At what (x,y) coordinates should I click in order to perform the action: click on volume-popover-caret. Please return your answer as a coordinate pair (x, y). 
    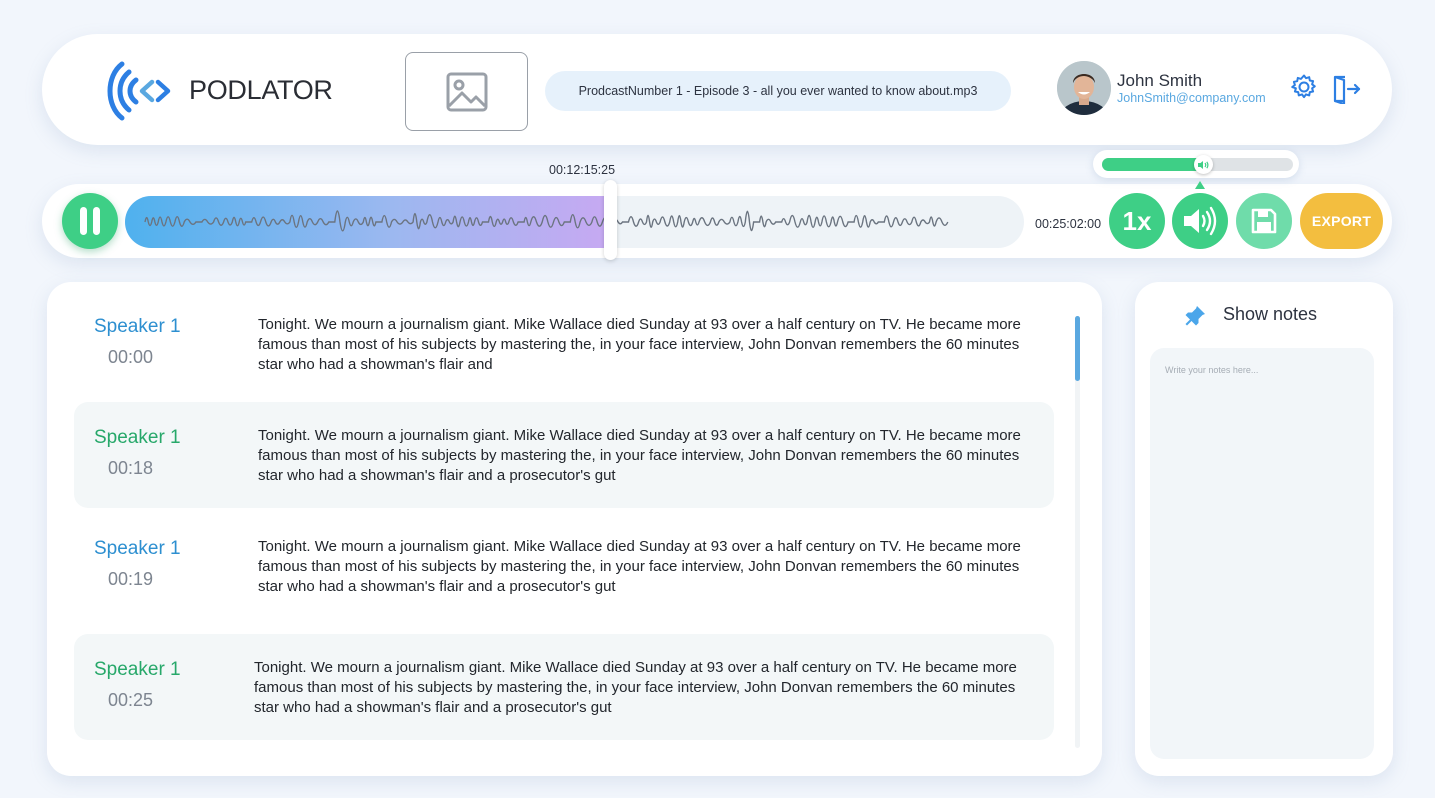
    Looking at the image, I should click on (1200, 185).